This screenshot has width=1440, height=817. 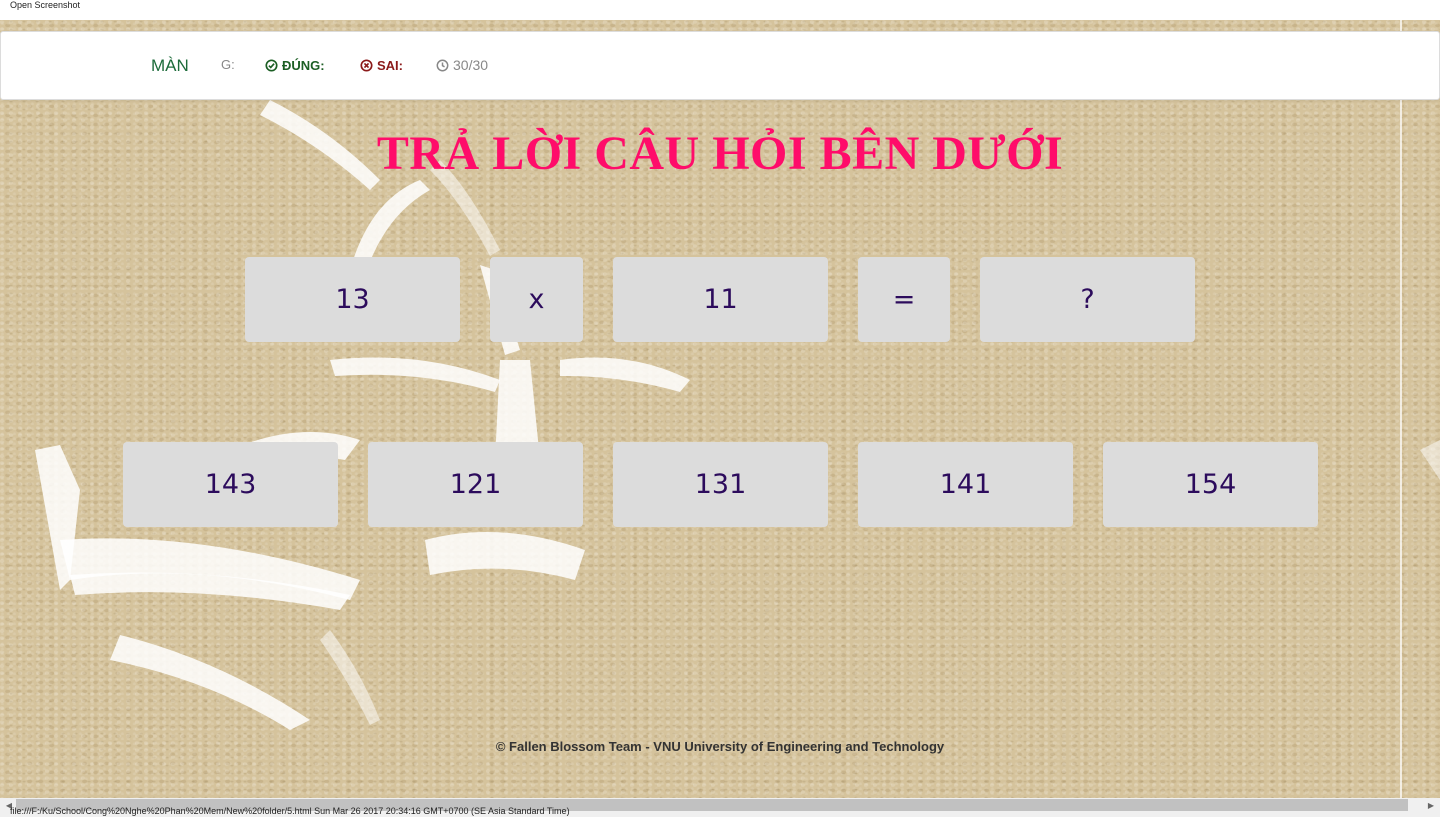 What do you see at coordinates (352, 299) in the screenshot?
I see `operand-a-tile: 13` at bounding box center [352, 299].